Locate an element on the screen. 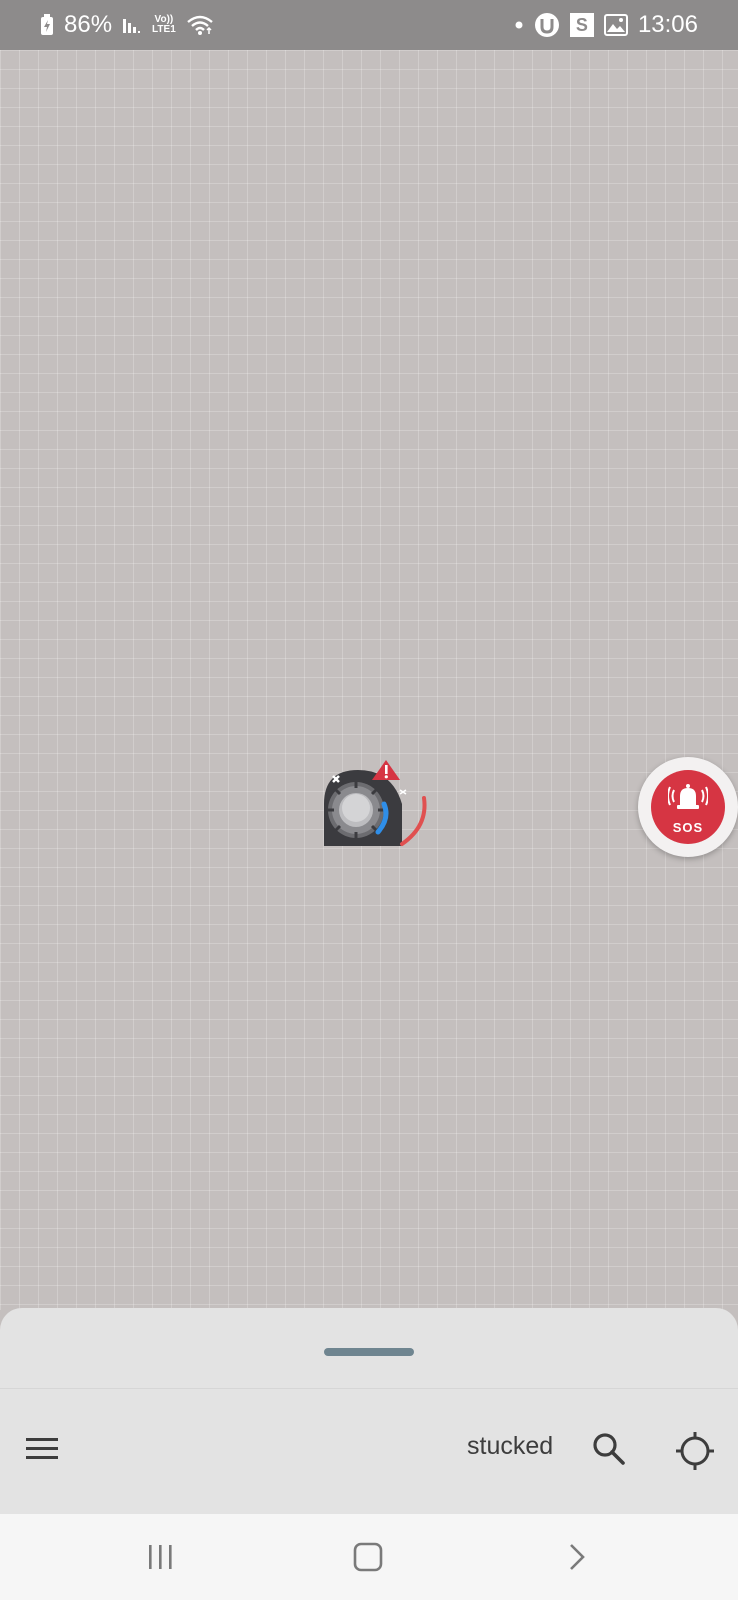 This screenshot has height=1600, width=738. locate-button is located at coordinates (695, 1451).